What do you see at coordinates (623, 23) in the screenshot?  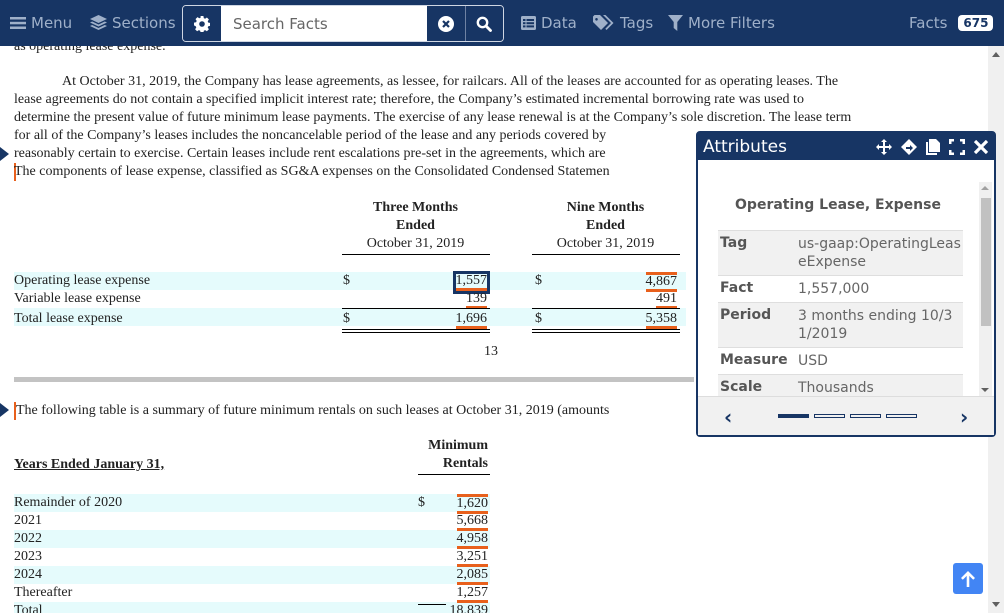 I see `tags-button: Tags` at bounding box center [623, 23].